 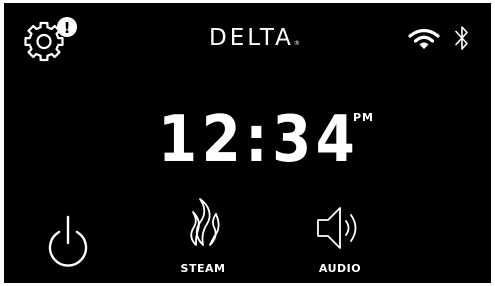 I want to click on audio-label: AUDIO, so click(x=340, y=268).